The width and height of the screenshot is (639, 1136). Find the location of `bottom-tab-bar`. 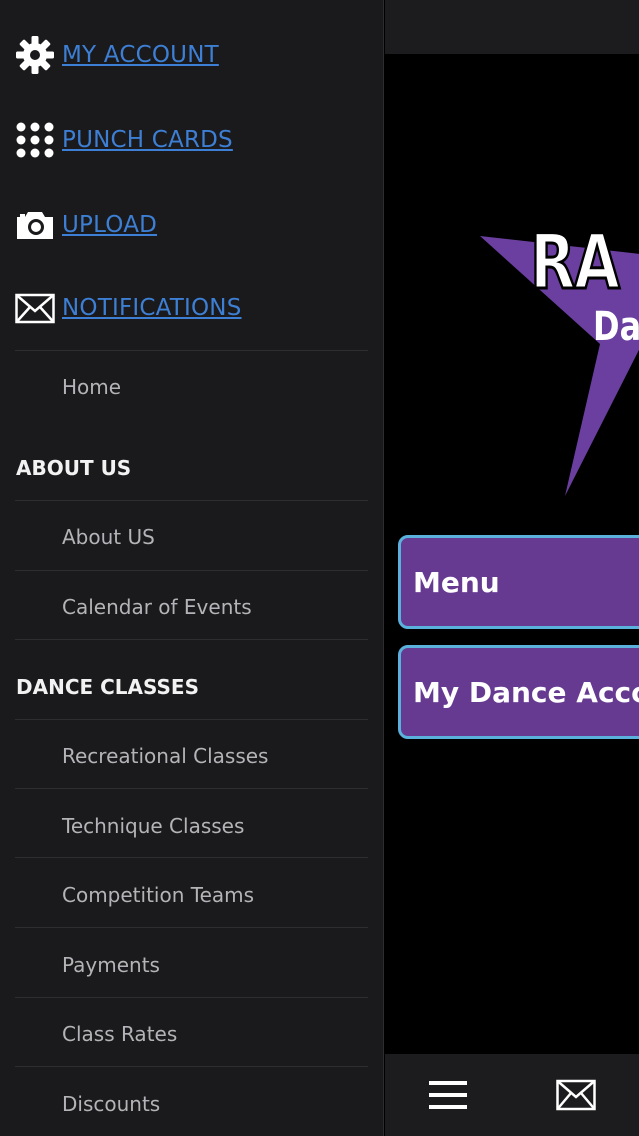

bottom-tab-bar is located at coordinates (512, 1095).